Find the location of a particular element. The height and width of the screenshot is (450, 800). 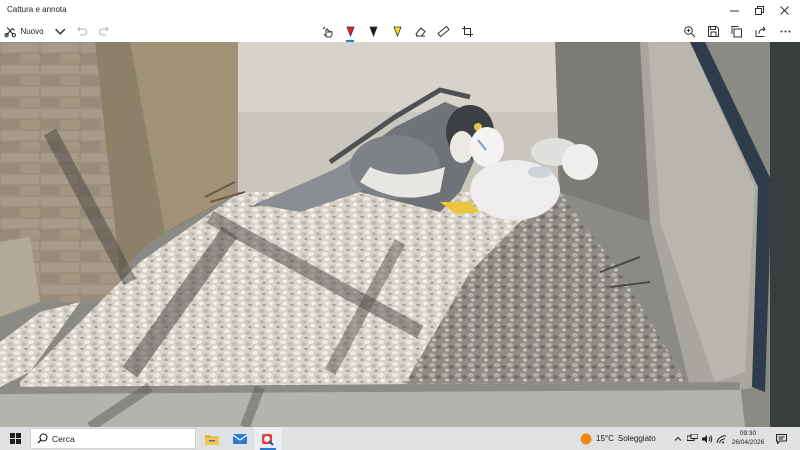

system-clock: 09:30 26/04/2026 is located at coordinates (748, 438).